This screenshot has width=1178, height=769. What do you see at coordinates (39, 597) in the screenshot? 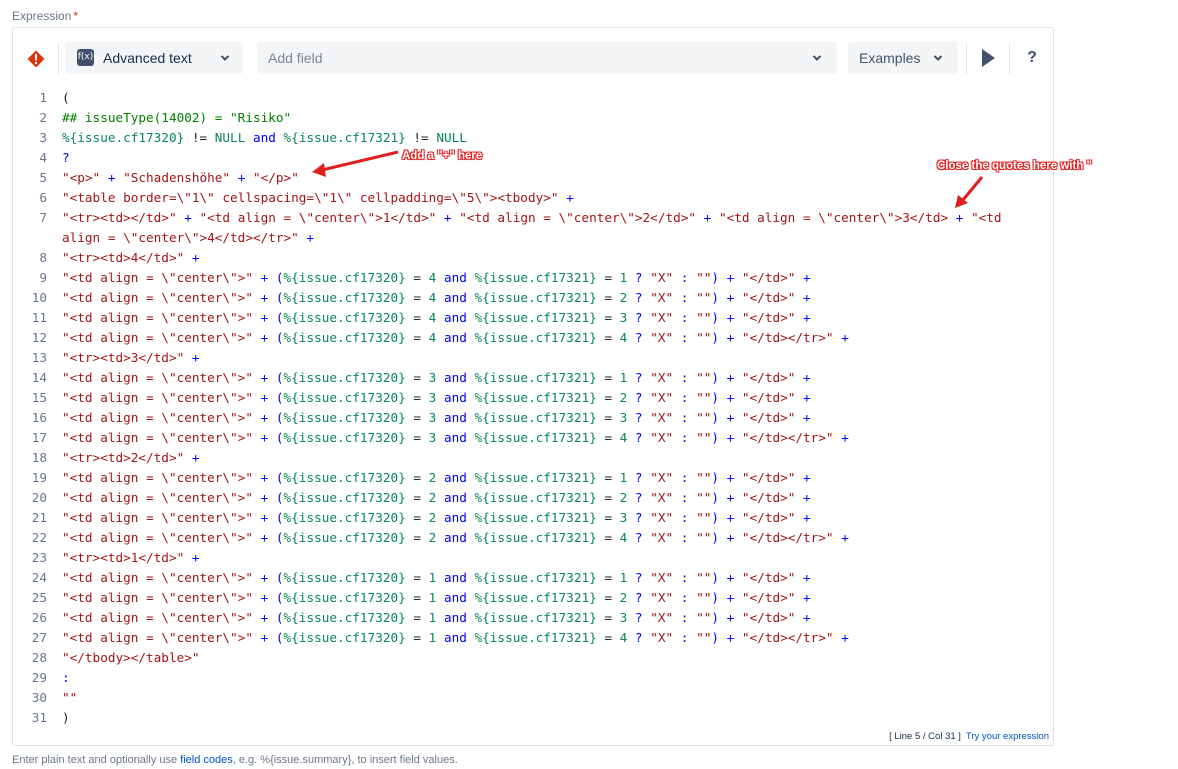
I see `line-number: 25` at bounding box center [39, 597].